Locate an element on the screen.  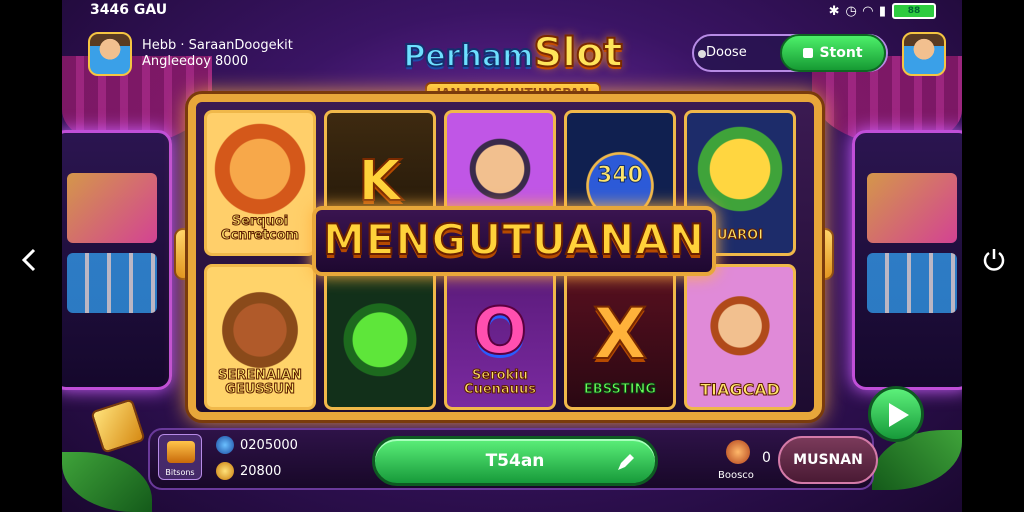
reel-tile-cowboy: SERENAIAN GEUSSUN is located at coordinates (260, 337).